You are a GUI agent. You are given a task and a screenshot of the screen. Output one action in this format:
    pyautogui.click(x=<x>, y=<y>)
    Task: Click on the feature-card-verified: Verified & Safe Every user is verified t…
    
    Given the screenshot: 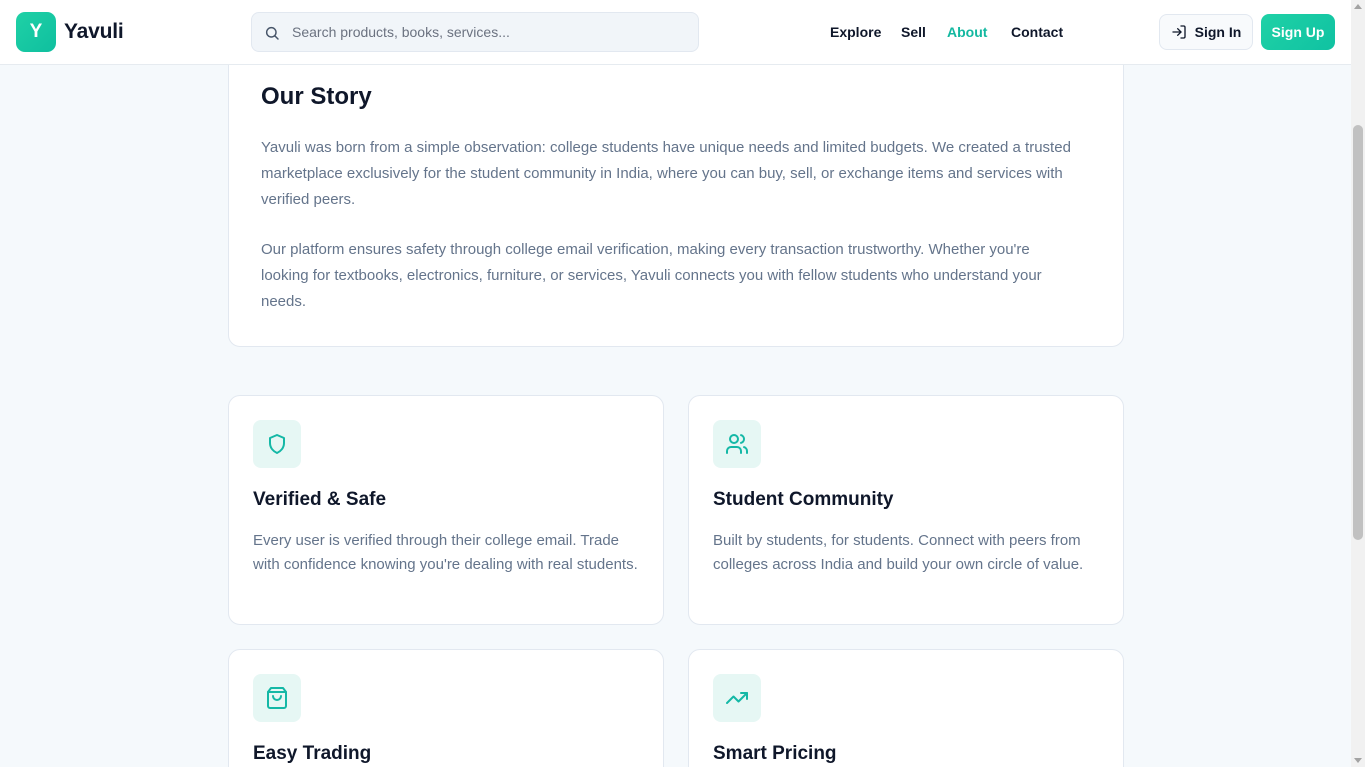 What is the action you would take?
    pyautogui.click(x=446, y=510)
    